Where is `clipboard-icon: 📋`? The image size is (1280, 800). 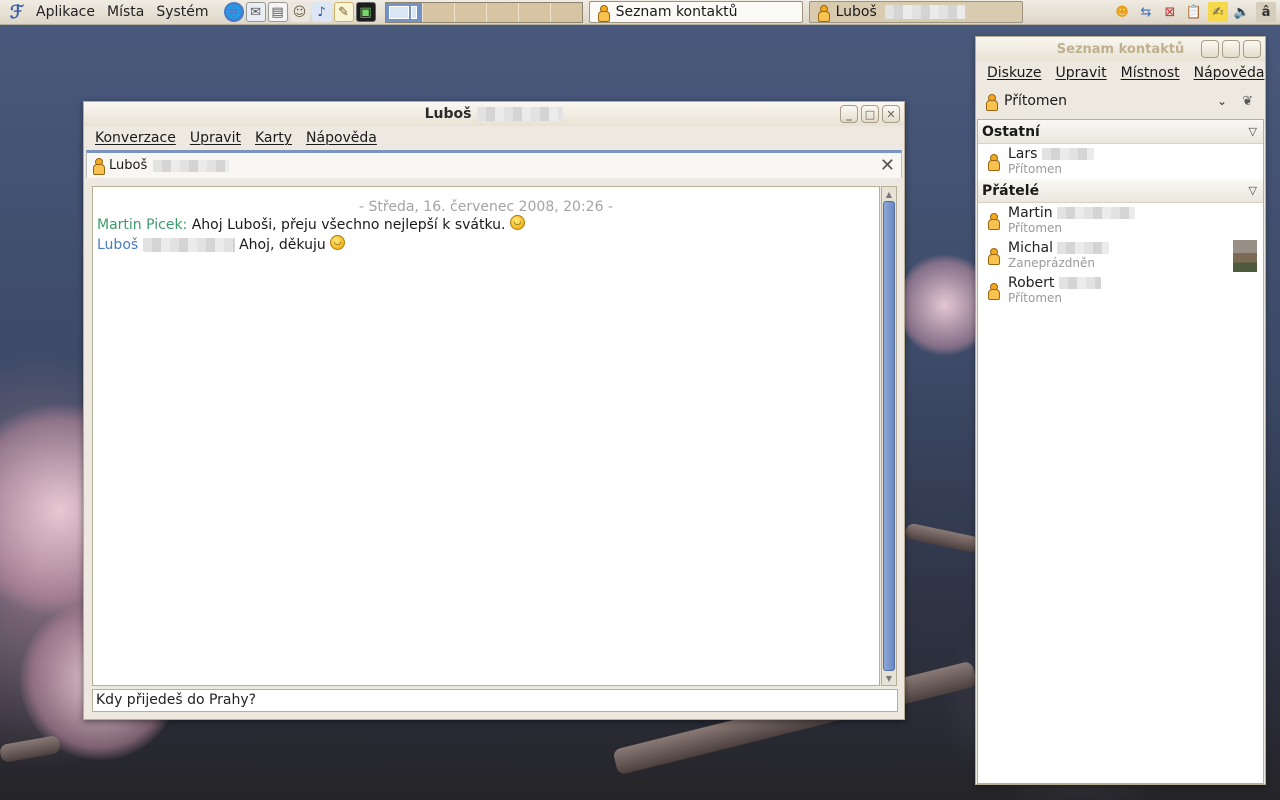
clipboard-icon: 📋 is located at coordinates (1194, 12).